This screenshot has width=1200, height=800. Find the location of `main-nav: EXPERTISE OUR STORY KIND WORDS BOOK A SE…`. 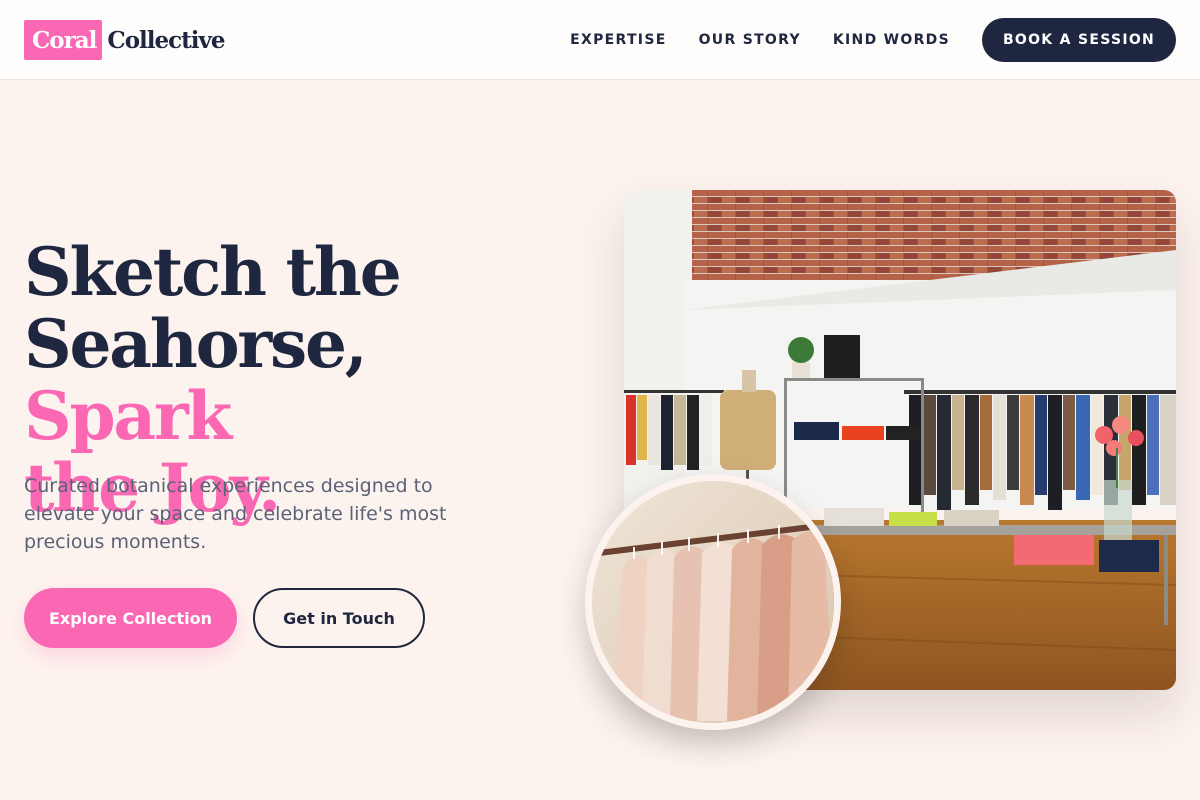

main-nav: EXPERTISE OUR STORY KIND WORDS BOOK A SE… is located at coordinates (873, 40).